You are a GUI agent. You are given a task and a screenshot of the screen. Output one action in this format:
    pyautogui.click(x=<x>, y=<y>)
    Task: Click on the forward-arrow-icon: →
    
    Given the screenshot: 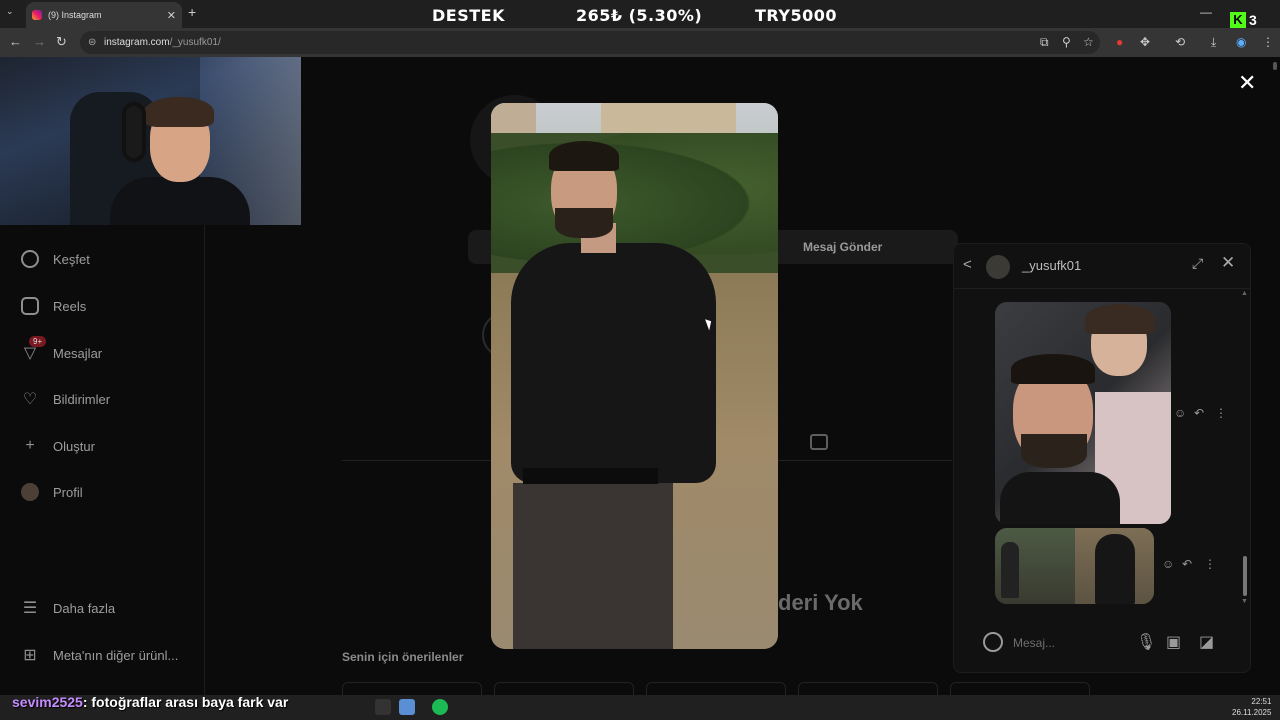 What is the action you would take?
    pyautogui.click(x=39, y=41)
    